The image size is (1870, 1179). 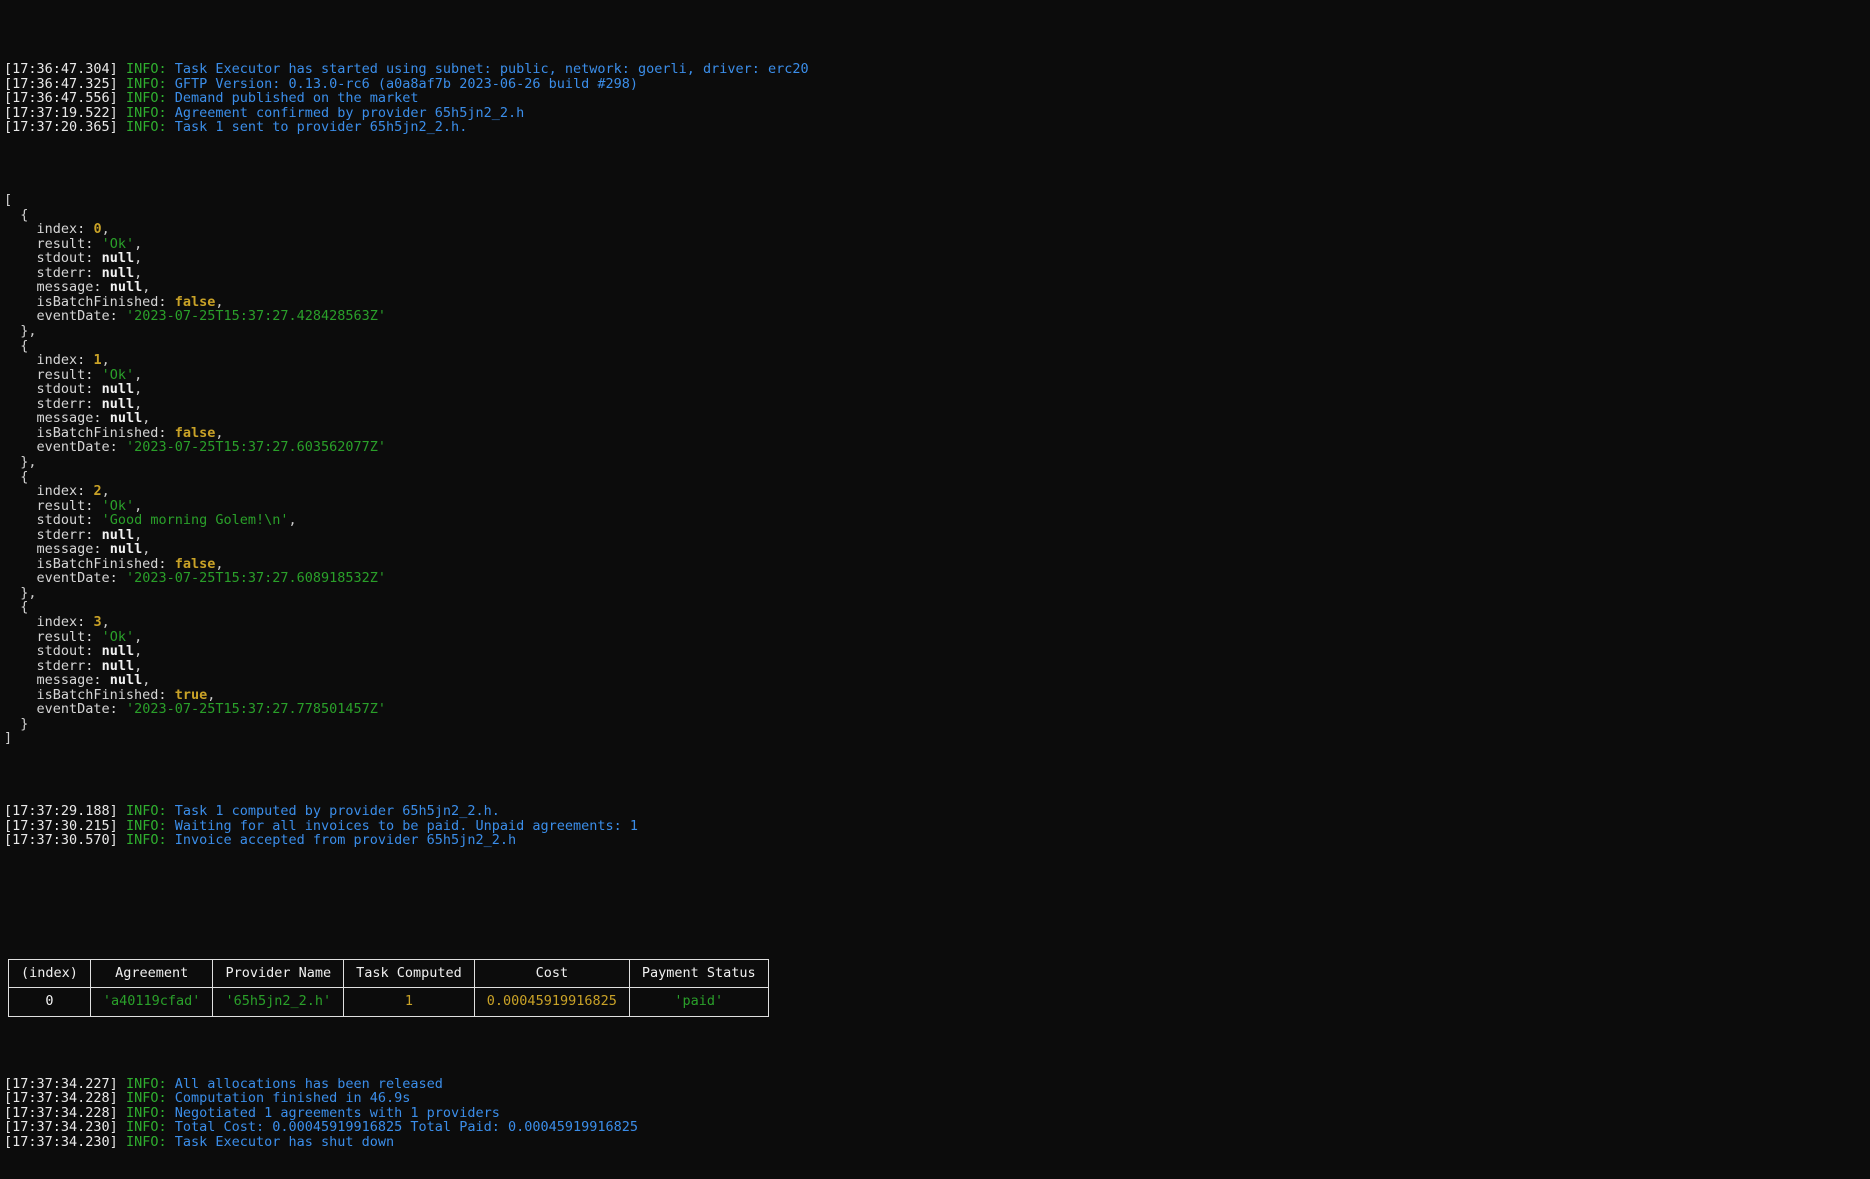 I want to click on json-array-close-line: ], so click(x=937, y=738).